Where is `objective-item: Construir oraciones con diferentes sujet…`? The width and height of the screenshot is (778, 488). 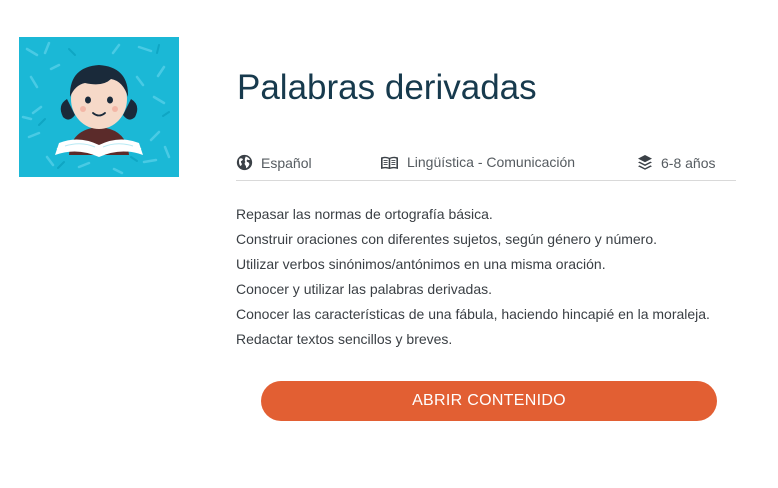
objective-item: Construir oraciones con diferentes sujet… is located at coordinates (447, 239).